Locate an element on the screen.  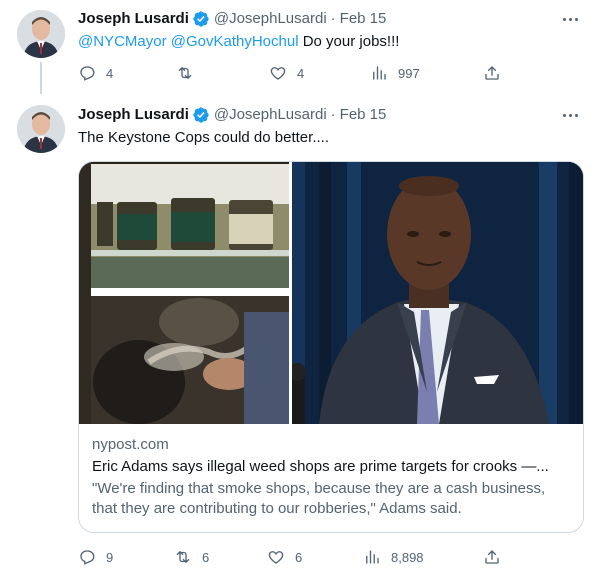
link-card-domain: nypost.com is located at coordinates (130, 444).